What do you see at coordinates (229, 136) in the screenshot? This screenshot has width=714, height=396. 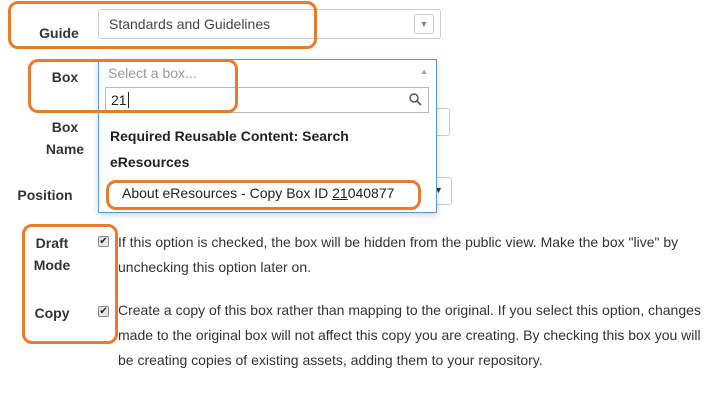 I see `box-option-group-line1: Required Reusable Content: Search` at bounding box center [229, 136].